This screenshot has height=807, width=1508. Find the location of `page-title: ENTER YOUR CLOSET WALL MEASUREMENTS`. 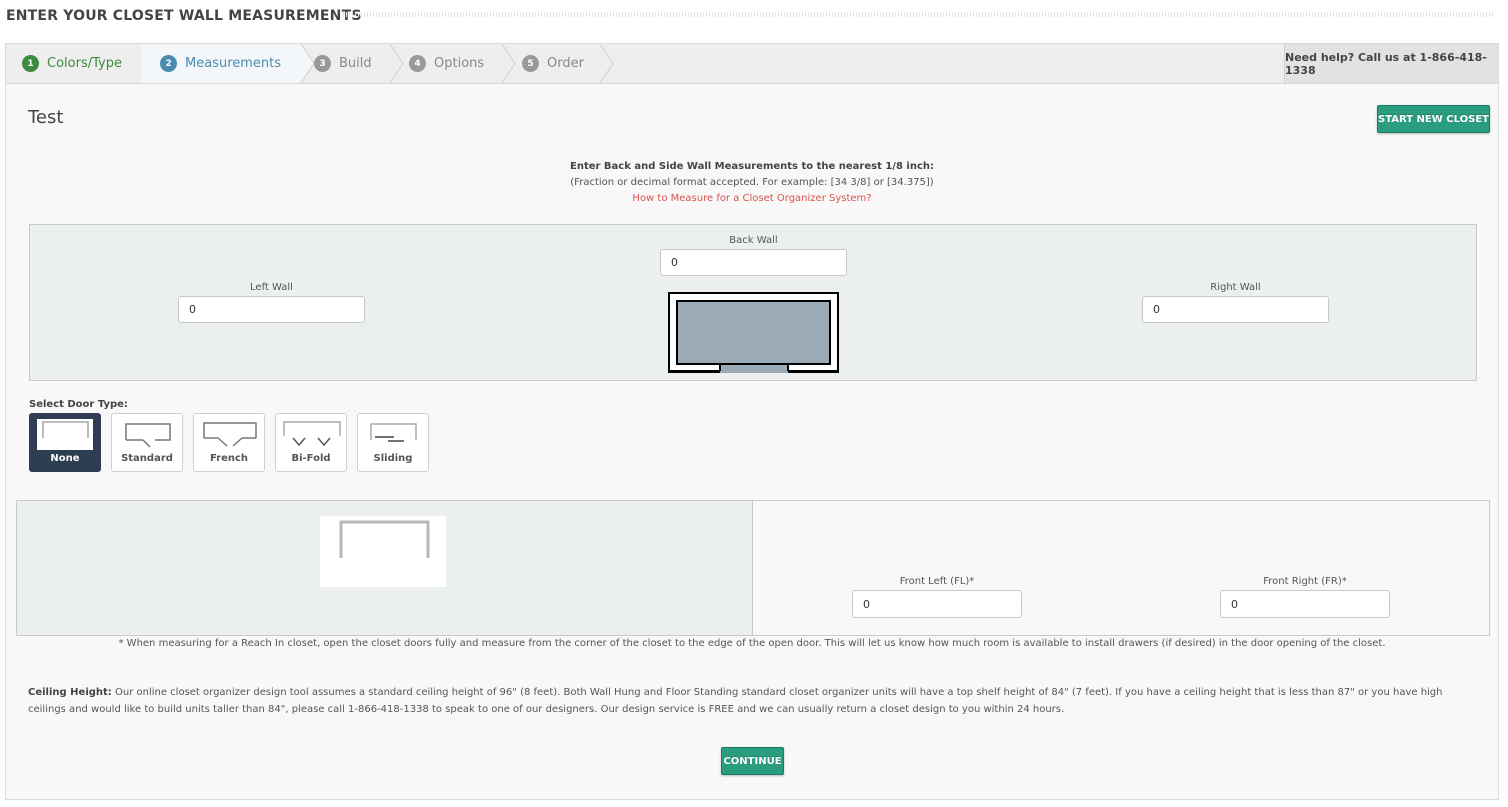

page-title: ENTER YOUR CLOSET WALL MEASUREMENTS is located at coordinates (184, 16).